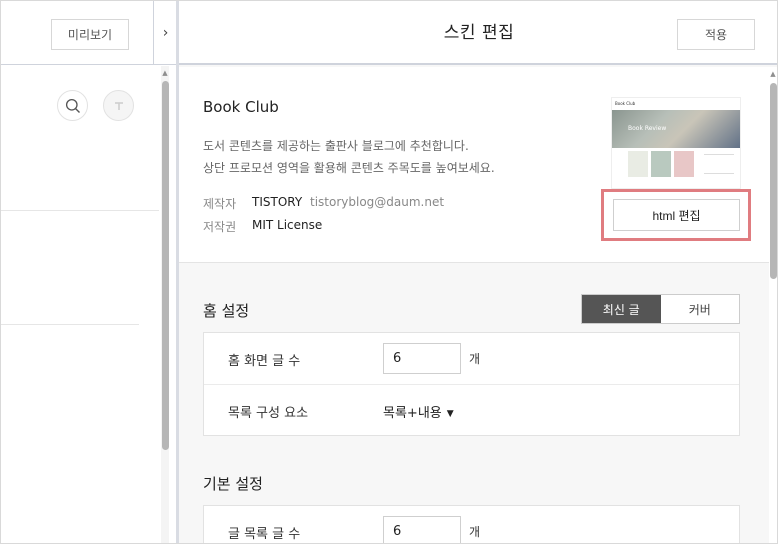 The height and width of the screenshot is (544, 778). What do you see at coordinates (471, 409) in the screenshot?
I see `setting-row: 목록 구성 요소 목록+내용 ▼` at bounding box center [471, 409].